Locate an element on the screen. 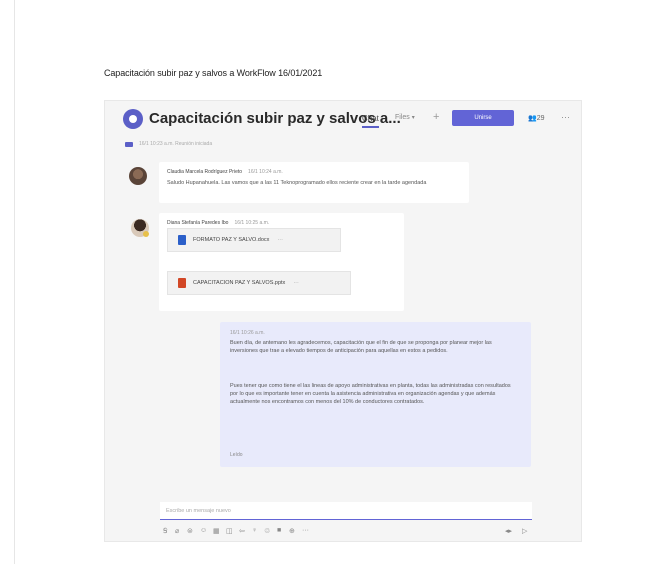 The image size is (657, 564). praise-icon: ♀ is located at coordinates (254, 530).